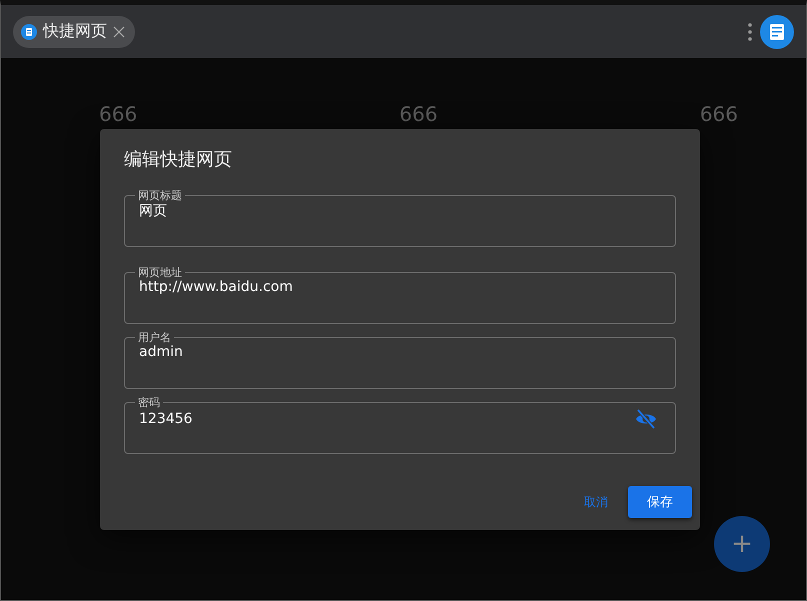 Image resolution: width=807 pixels, height=601 pixels. Describe the element at coordinates (29, 32) in the screenshot. I see `document-icon` at that location.